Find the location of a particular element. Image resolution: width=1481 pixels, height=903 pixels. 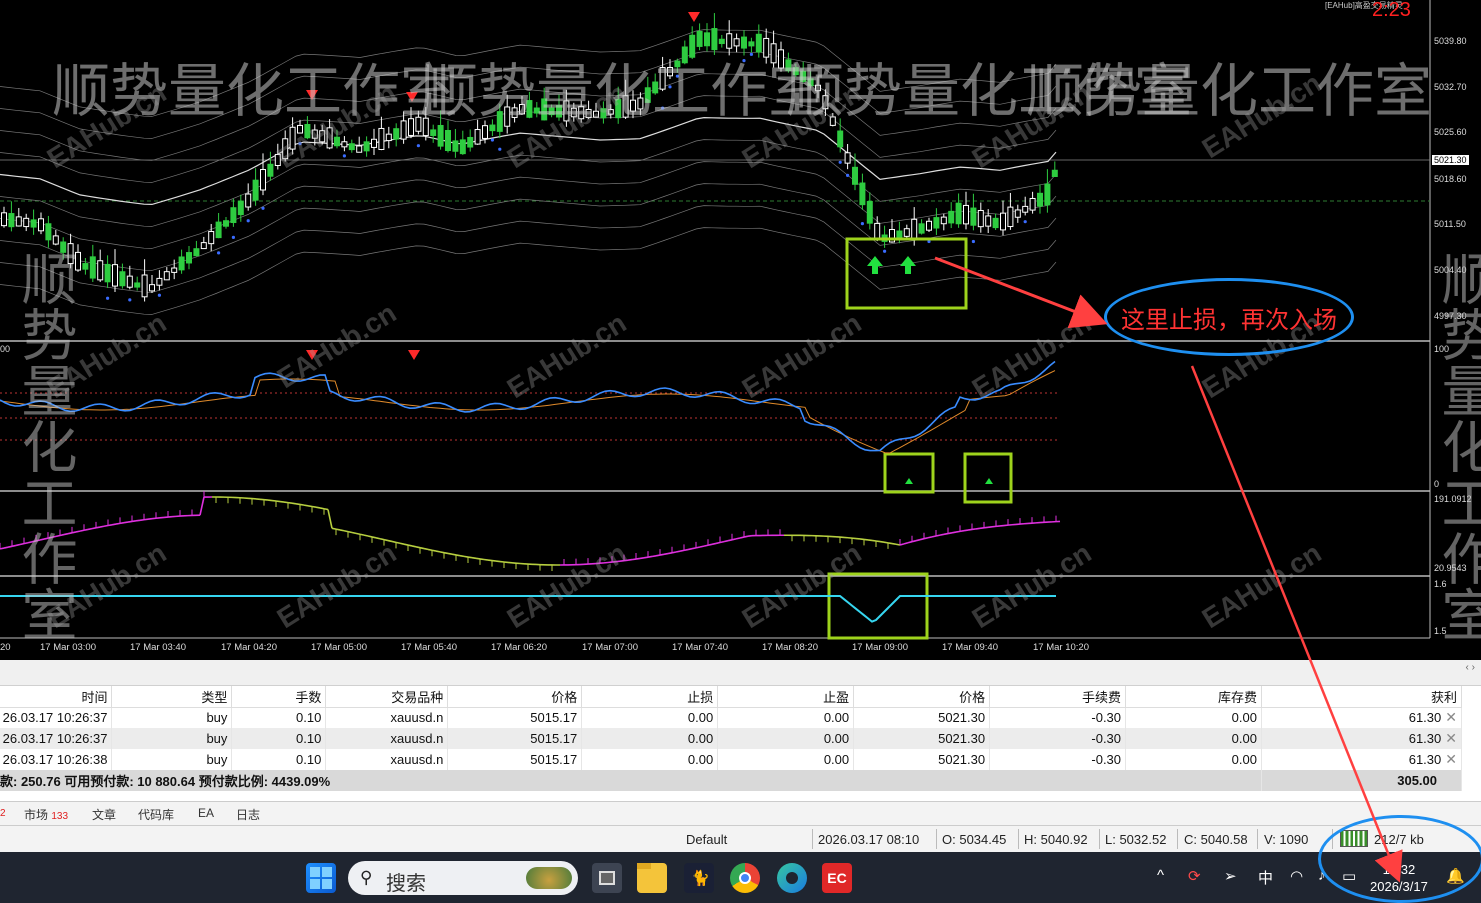

col-header: 交易品种 is located at coordinates (387, 697).